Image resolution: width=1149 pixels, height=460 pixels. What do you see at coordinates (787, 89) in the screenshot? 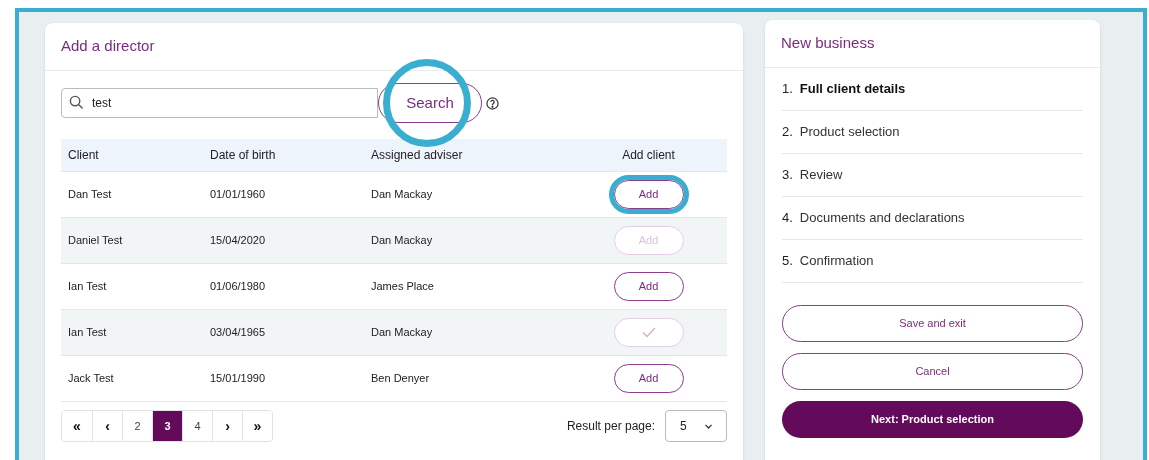
I see `step-number: 1.` at bounding box center [787, 89].